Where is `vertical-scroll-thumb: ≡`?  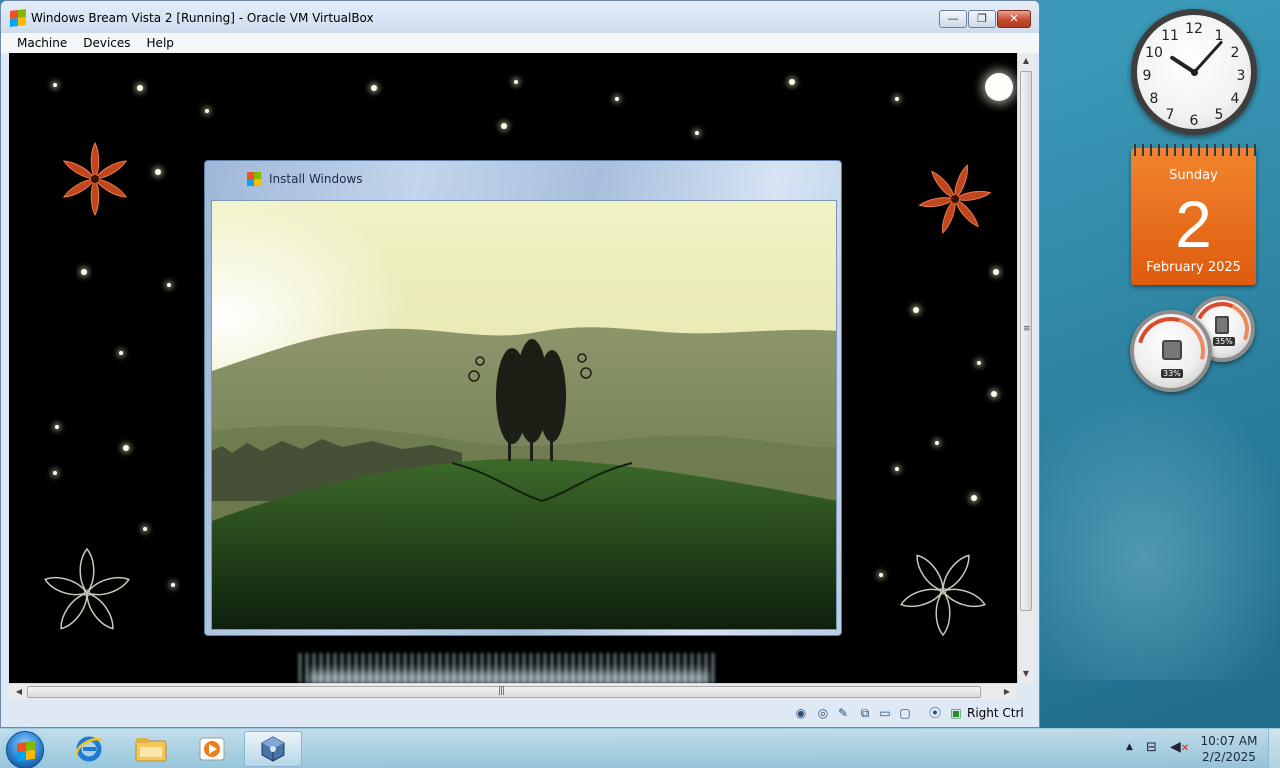
vertical-scroll-thumb: ≡ is located at coordinates (1026, 341).